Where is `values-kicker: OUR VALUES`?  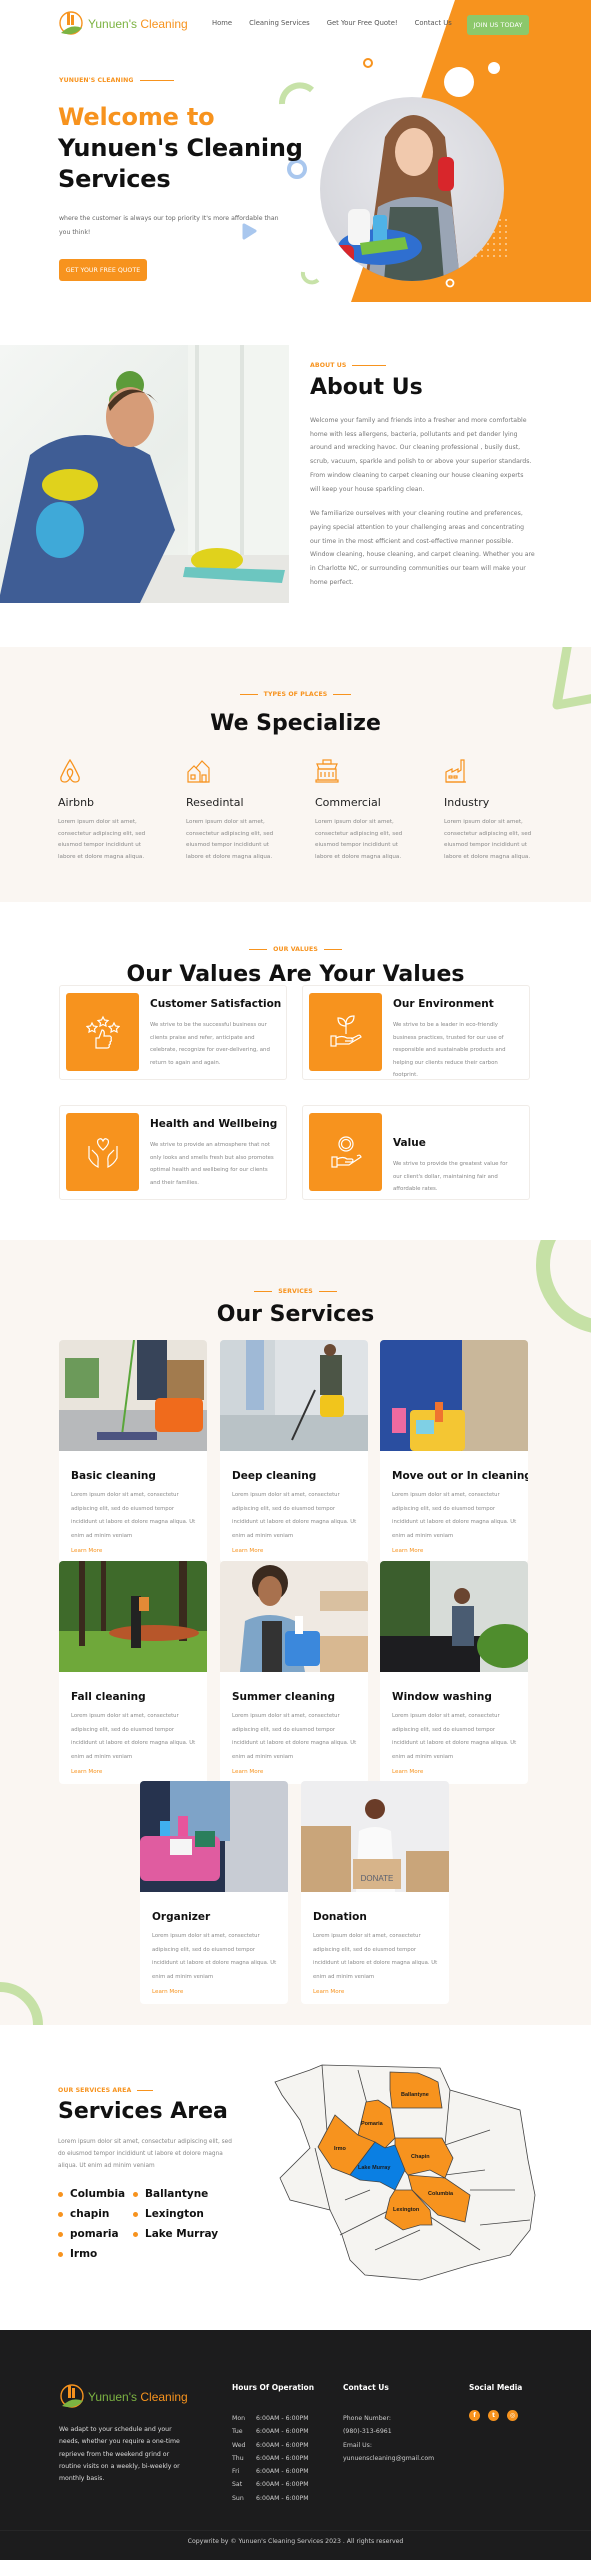 values-kicker: OUR VALUES is located at coordinates (295, 949).